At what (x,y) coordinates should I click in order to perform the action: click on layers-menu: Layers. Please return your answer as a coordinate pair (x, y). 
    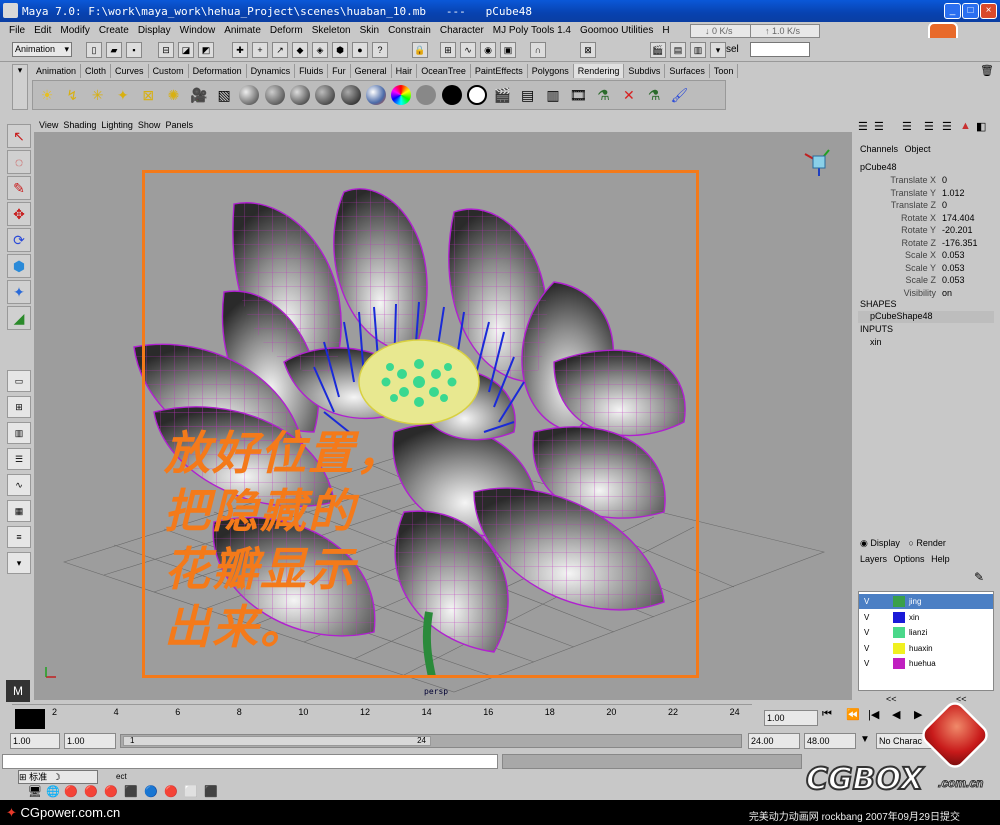
    Looking at the image, I should click on (873, 559).